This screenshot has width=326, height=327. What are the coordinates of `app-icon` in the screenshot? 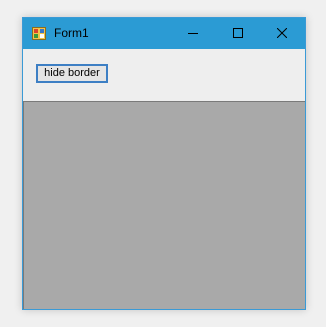 It's located at (39, 33).